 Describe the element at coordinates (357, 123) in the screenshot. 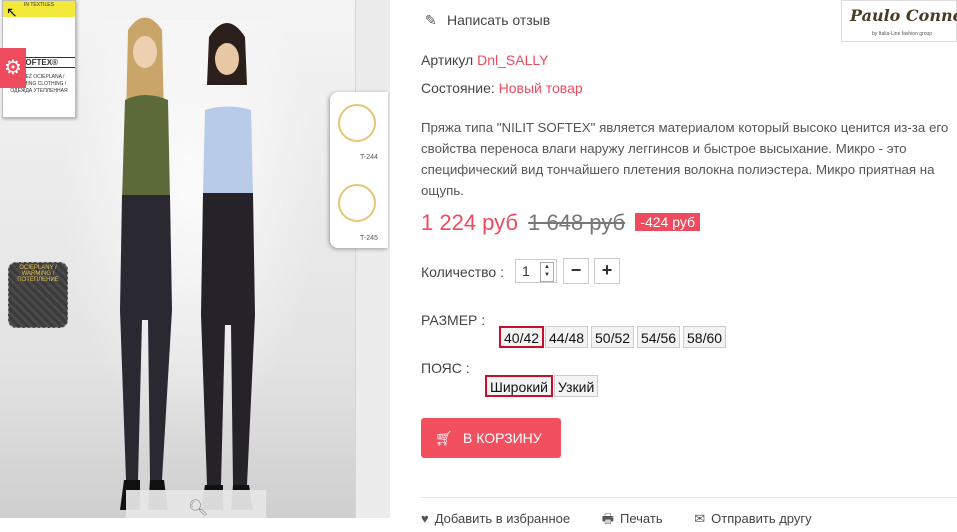

I see `waistband-wide-icon` at that location.